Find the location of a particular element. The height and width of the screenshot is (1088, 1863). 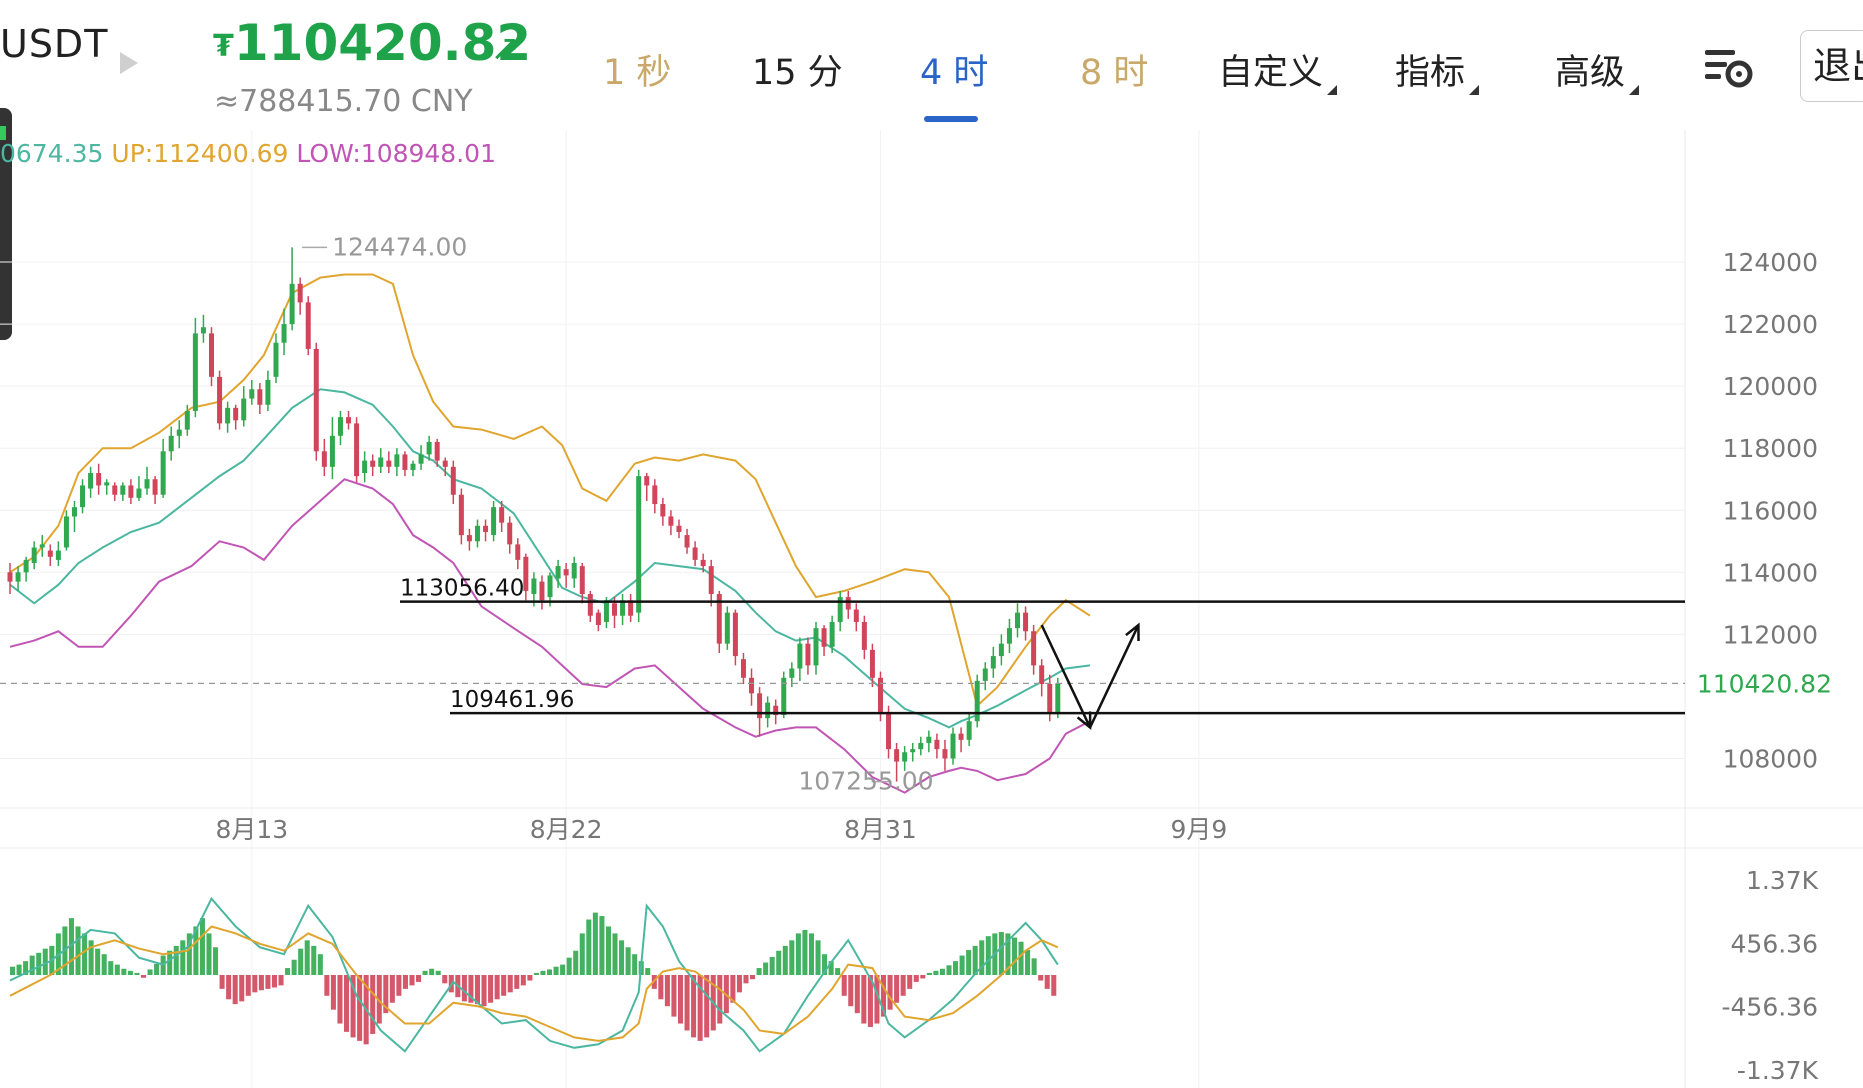

low-label: 107255.00 is located at coordinates (865, 781).